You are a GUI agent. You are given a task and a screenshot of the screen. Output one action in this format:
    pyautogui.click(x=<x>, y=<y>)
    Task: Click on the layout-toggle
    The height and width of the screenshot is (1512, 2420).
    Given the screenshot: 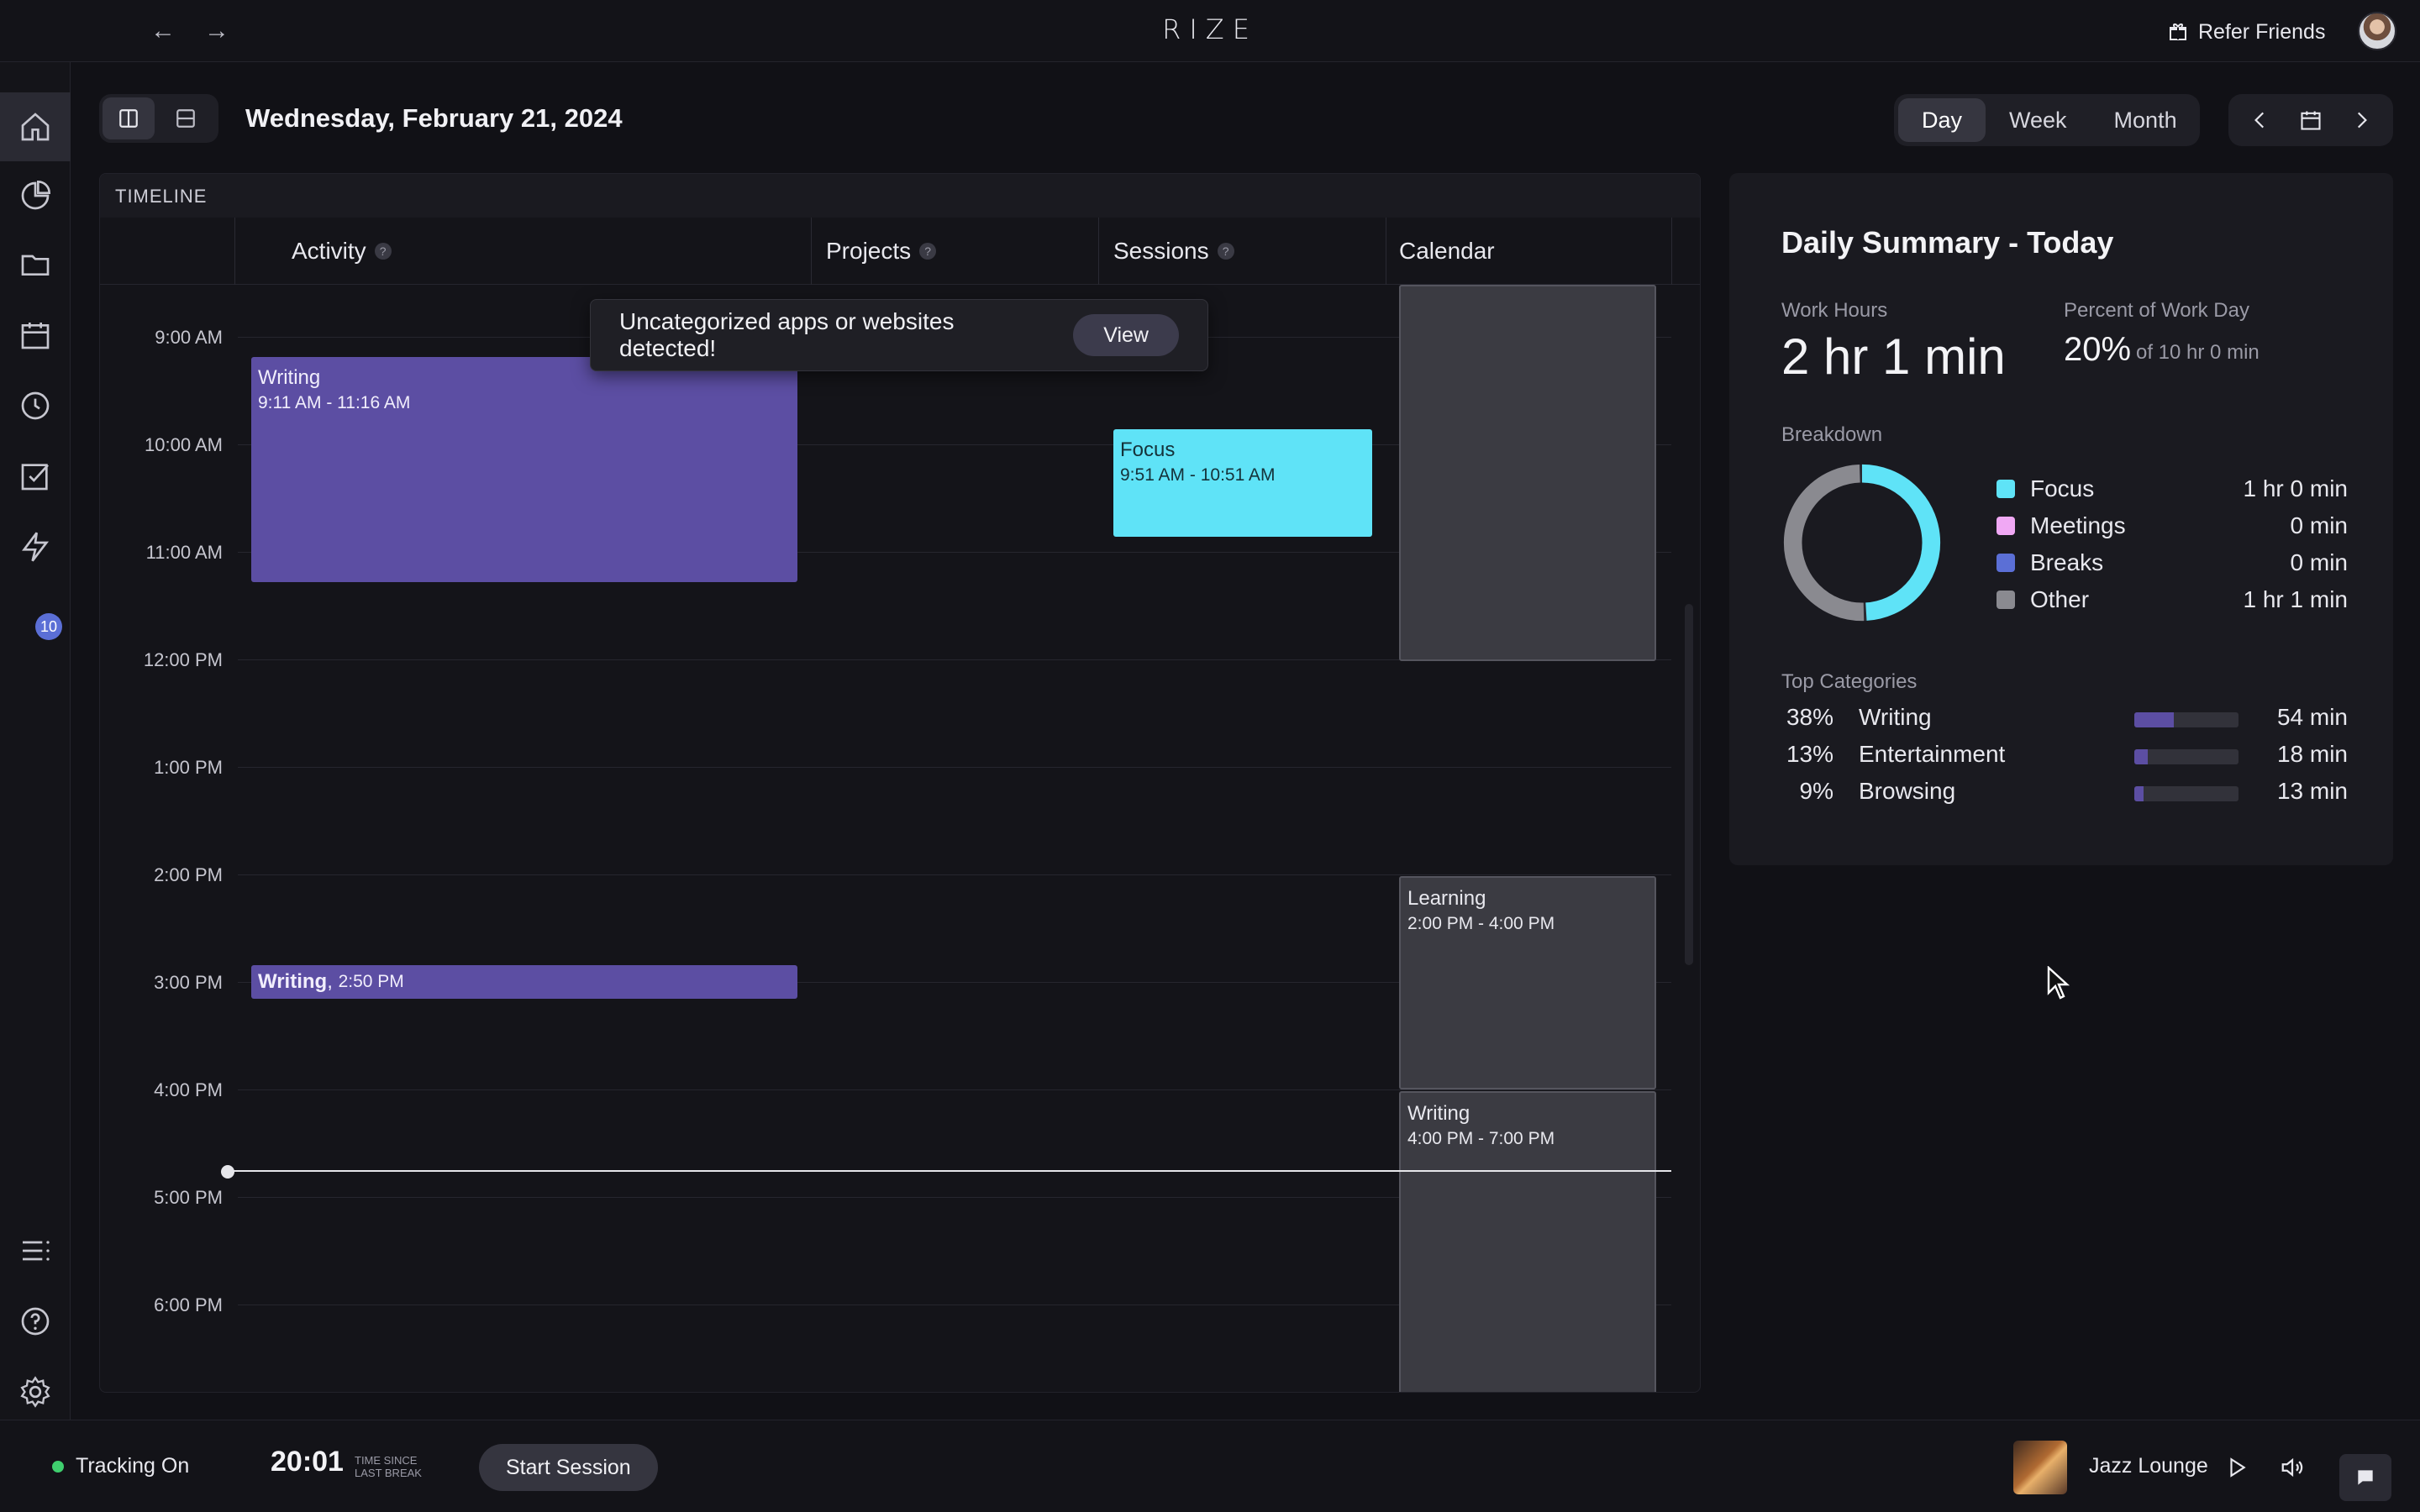 What is the action you would take?
    pyautogui.click(x=158, y=118)
    